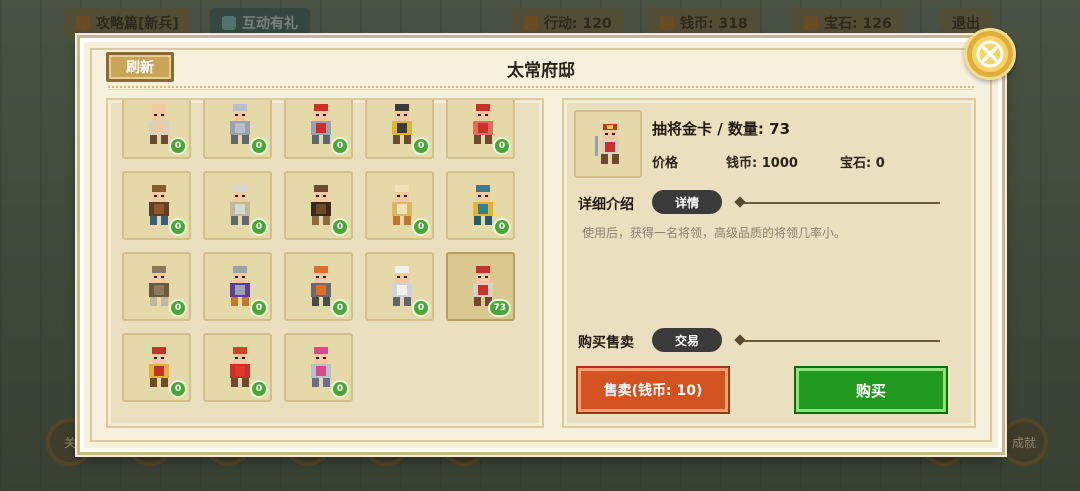  Describe the element at coordinates (480, 129) in the screenshot. I see `item-slot-red-cap-warrior: 0` at that location.